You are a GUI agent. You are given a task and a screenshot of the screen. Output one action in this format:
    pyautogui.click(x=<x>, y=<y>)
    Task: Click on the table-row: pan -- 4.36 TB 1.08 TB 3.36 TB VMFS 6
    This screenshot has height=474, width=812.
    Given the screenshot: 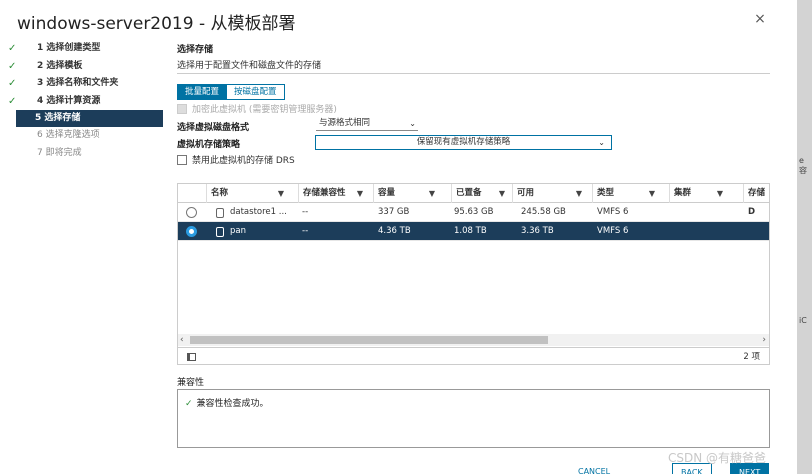 What is the action you would take?
    pyautogui.click(x=473, y=231)
    